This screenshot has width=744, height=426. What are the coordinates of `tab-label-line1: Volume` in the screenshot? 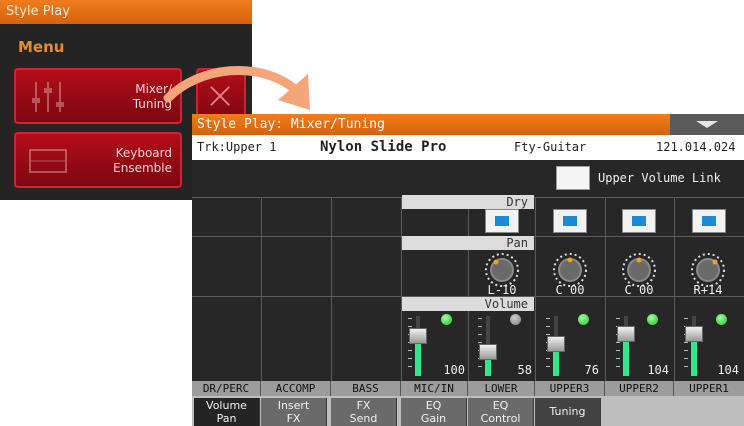 It's located at (226, 405).